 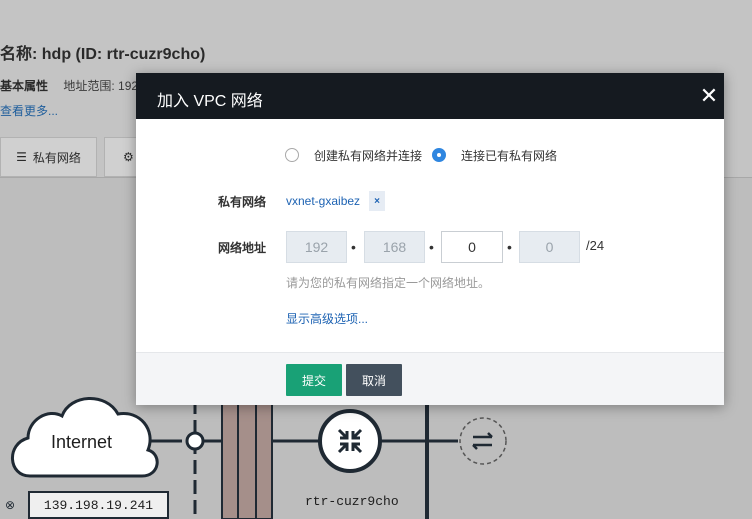 What do you see at coordinates (472, 247) in the screenshot?
I see `ip-octet-3-input: 0` at bounding box center [472, 247].